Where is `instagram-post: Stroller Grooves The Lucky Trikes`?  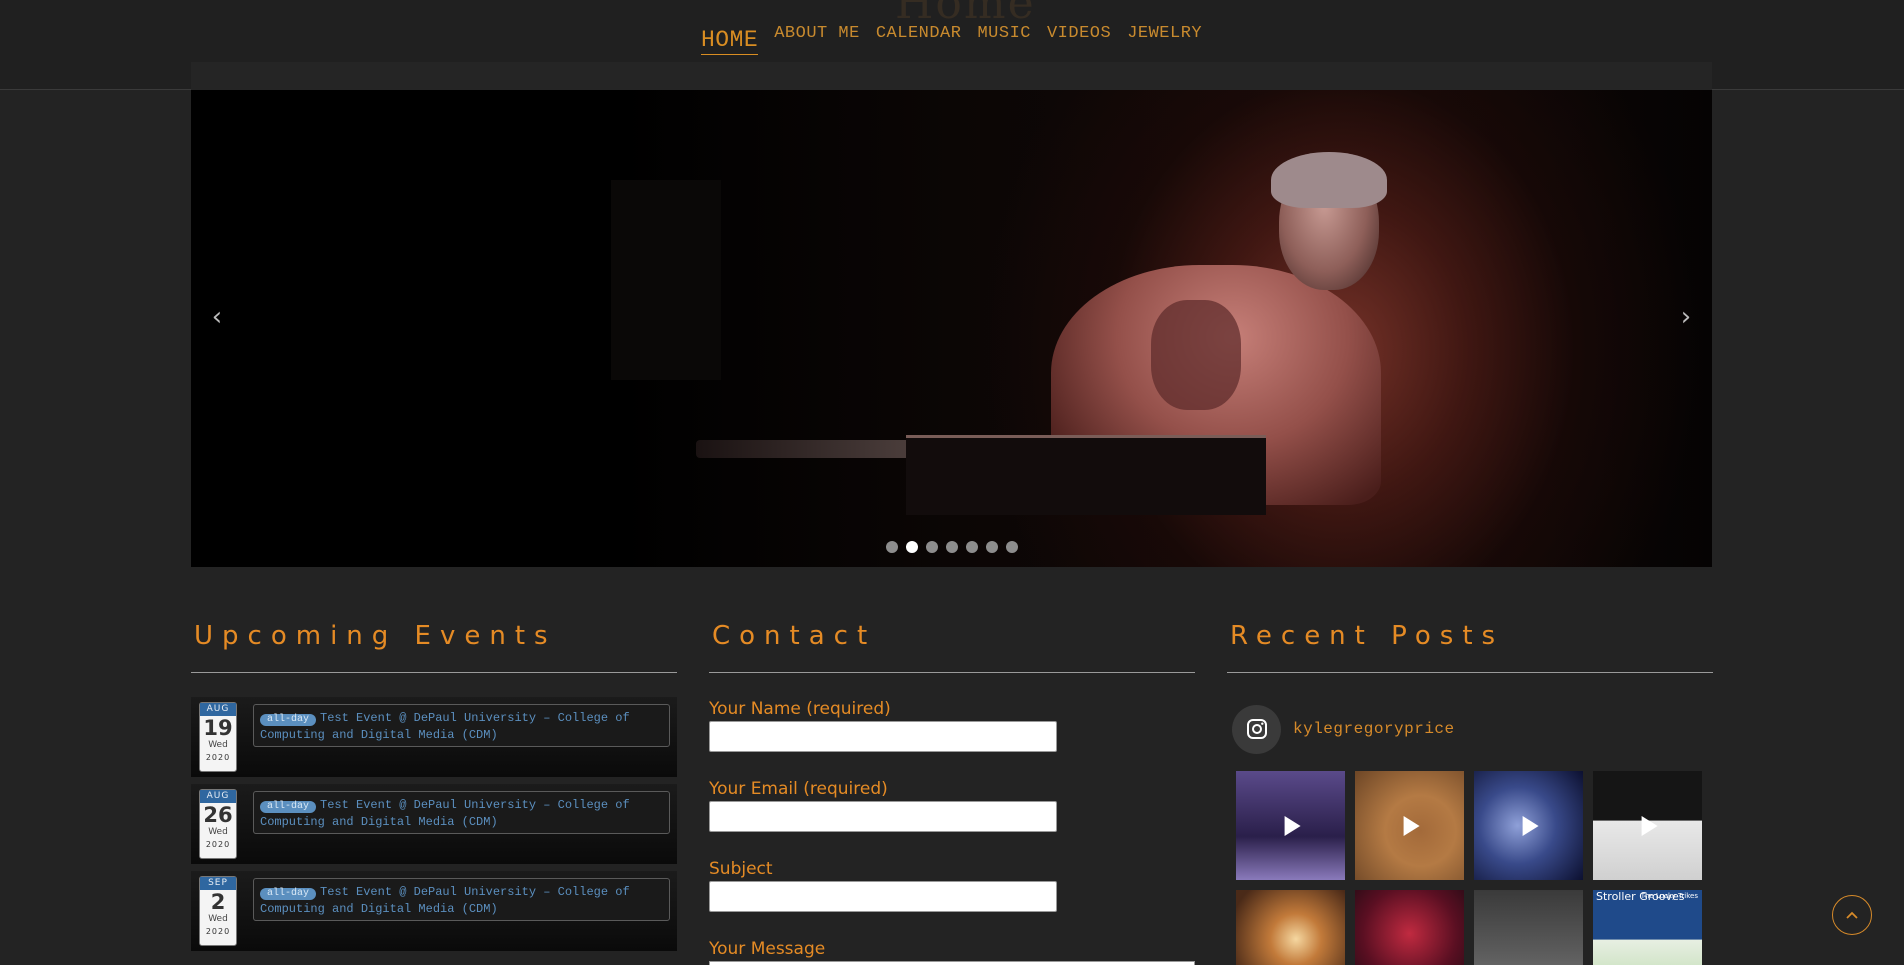
instagram-post: Stroller Grooves The Lucky Trikes is located at coordinates (1647, 927).